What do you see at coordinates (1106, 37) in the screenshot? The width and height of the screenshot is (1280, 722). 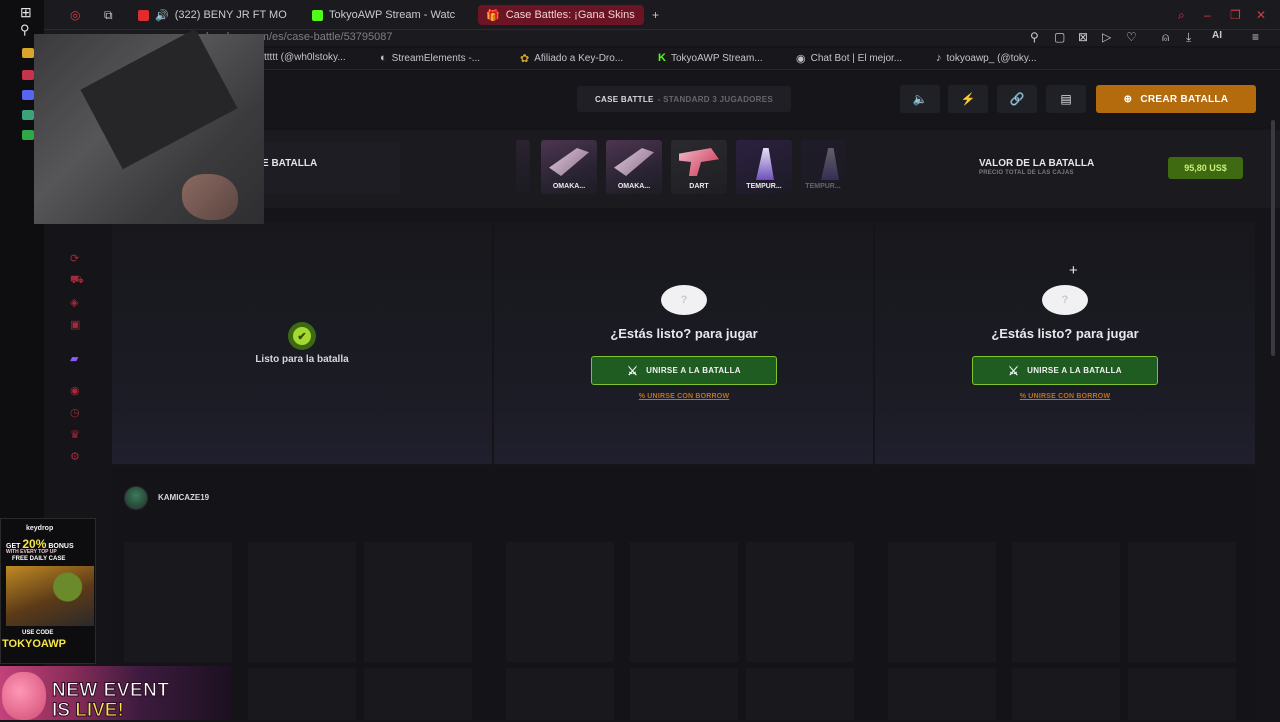 I see `player-icon: ▷` at bounding box center [1106, 37].